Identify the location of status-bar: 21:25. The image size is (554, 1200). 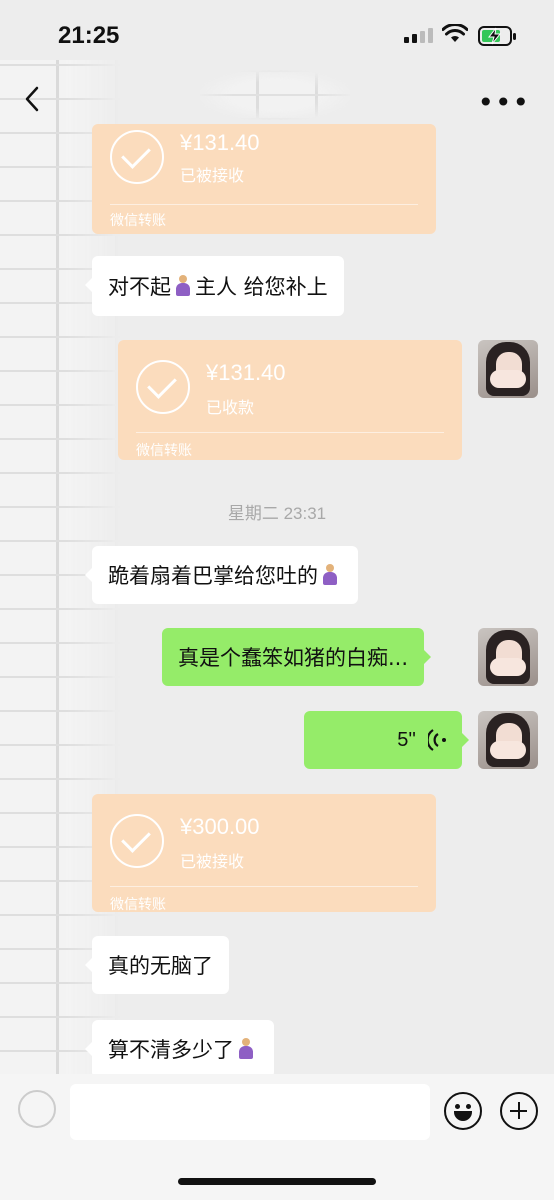
(277, 35).